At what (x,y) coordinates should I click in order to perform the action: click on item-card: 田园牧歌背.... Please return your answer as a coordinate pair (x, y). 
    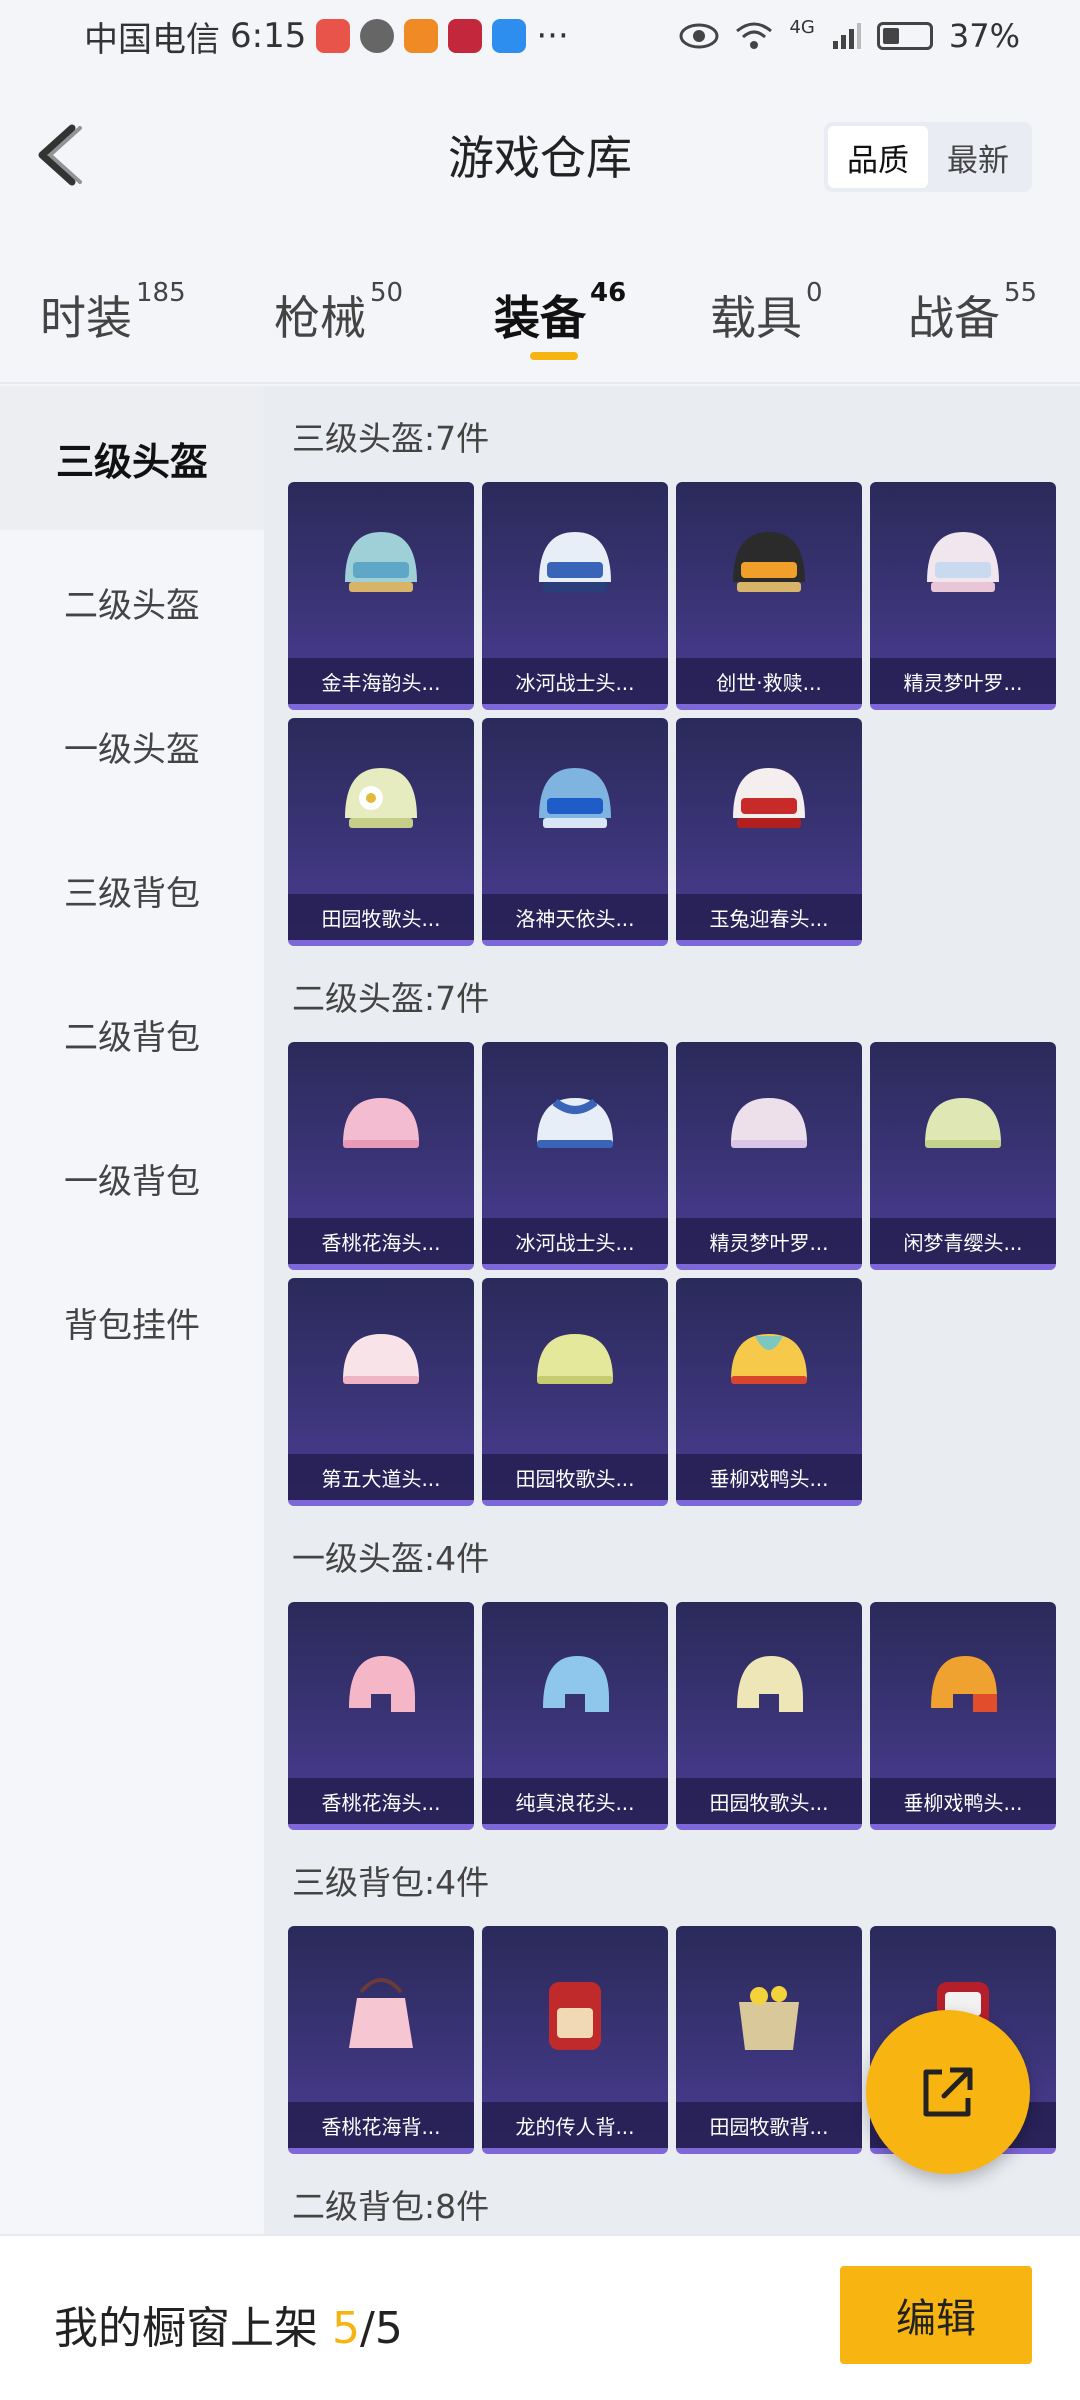
    Looking at the image, I should click on (769, 2040).